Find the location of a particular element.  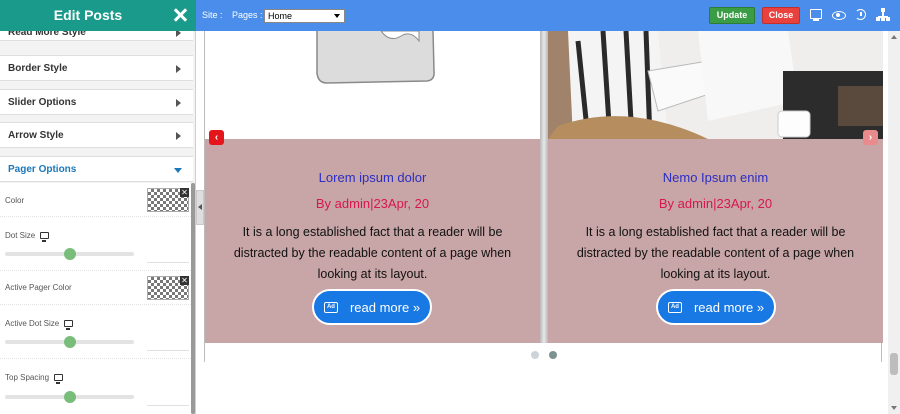

post-title: Lorem ipsum dolor is located at coordinates (372, 177).